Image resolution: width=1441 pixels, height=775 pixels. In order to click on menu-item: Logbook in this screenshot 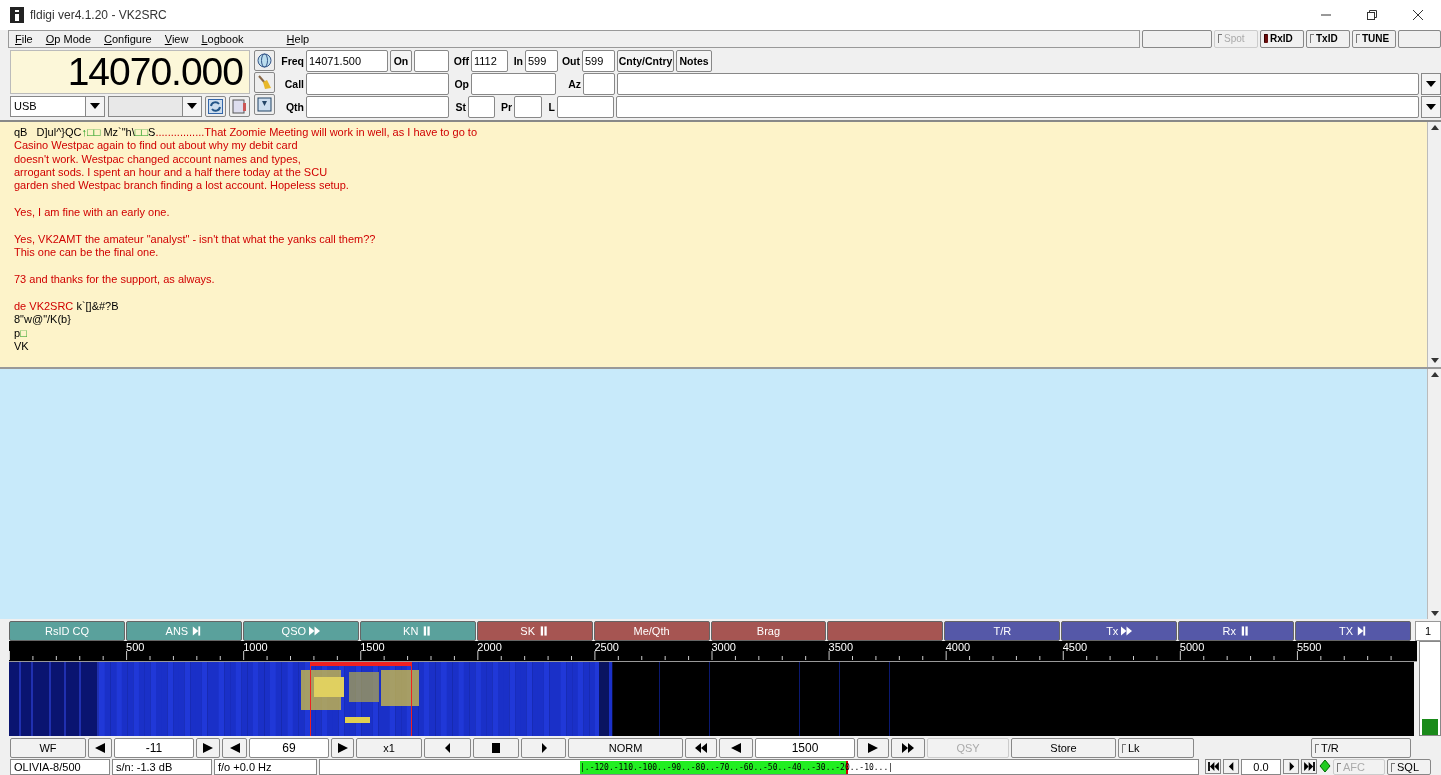, I will do `click(222, 38)`.